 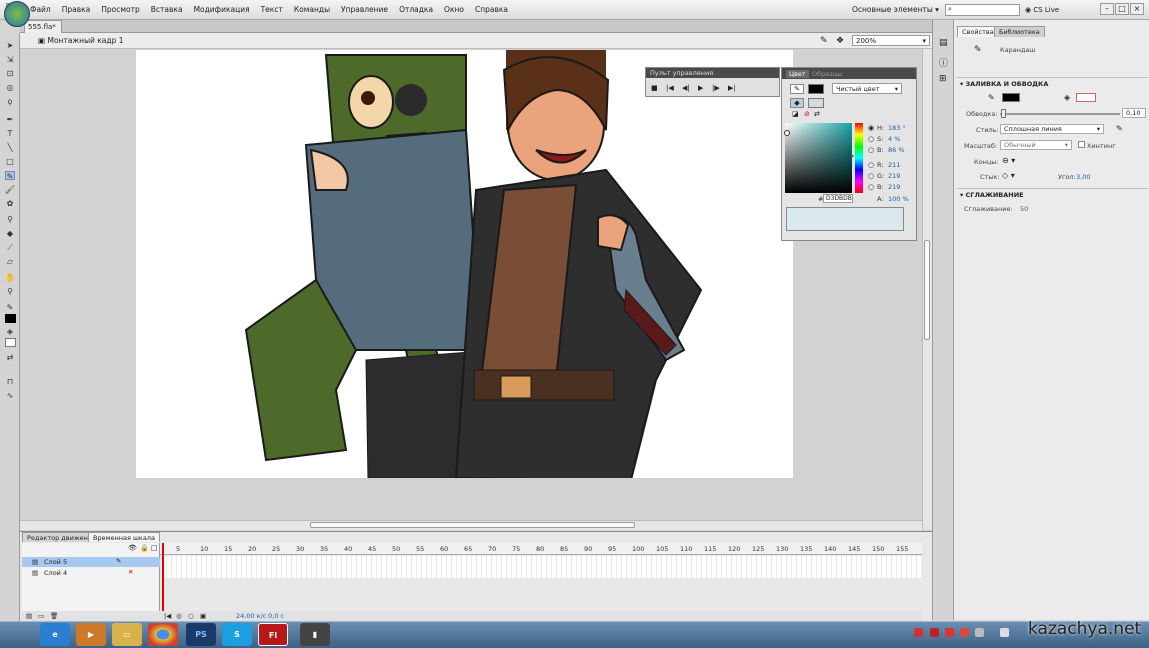 What do you see at coordinates (871, 165) in the screenshot?
I see `r-radio: ○` at bounding box center [871, 165].